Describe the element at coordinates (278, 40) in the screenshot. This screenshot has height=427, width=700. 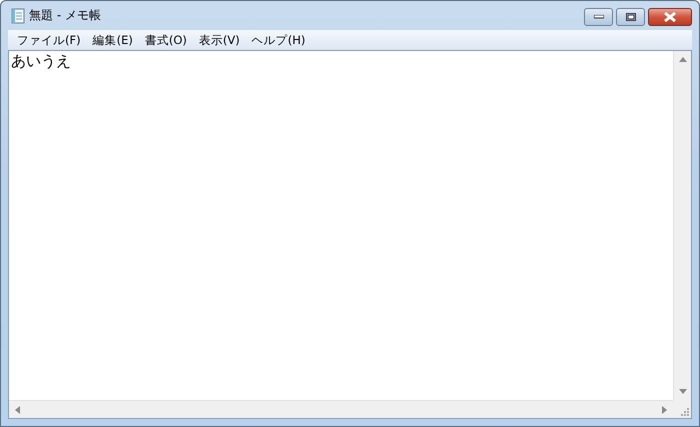
I see `menu-item: ヘルプ(H)` at that location.